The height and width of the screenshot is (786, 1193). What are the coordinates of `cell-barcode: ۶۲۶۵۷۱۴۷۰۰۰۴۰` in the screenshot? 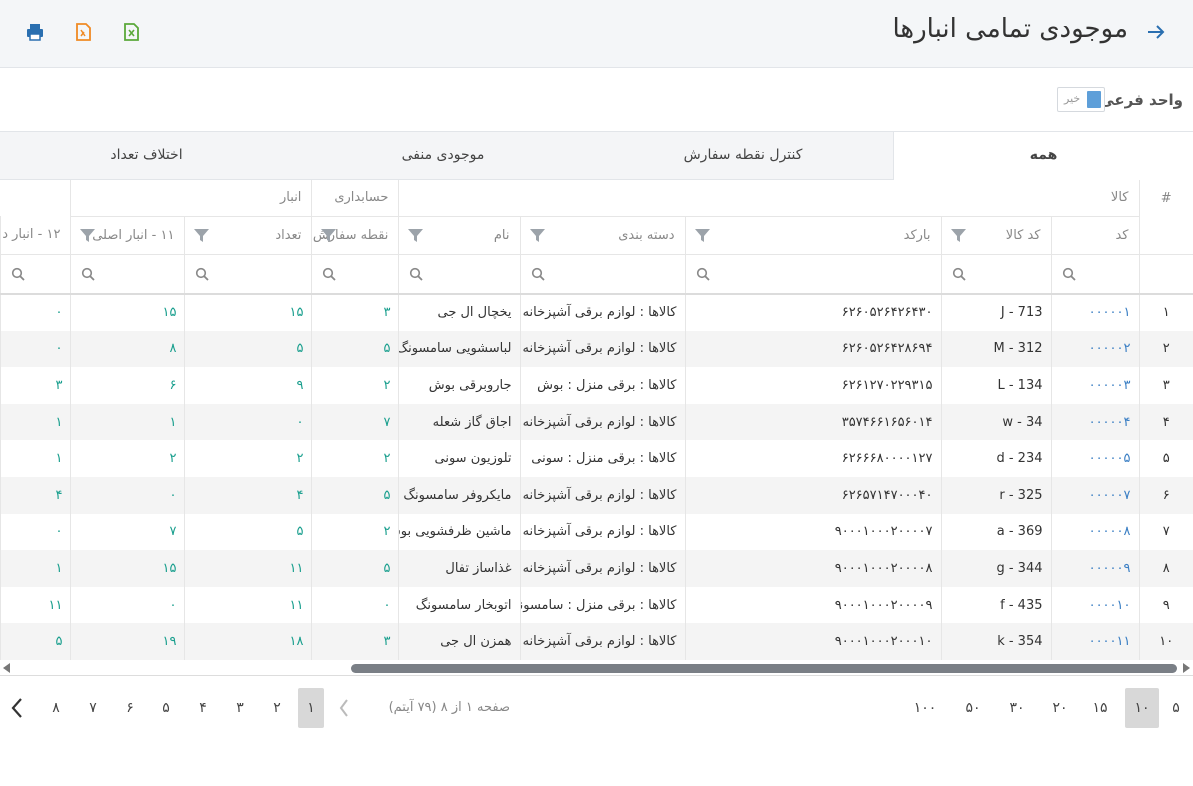 It's located at (812, 495).